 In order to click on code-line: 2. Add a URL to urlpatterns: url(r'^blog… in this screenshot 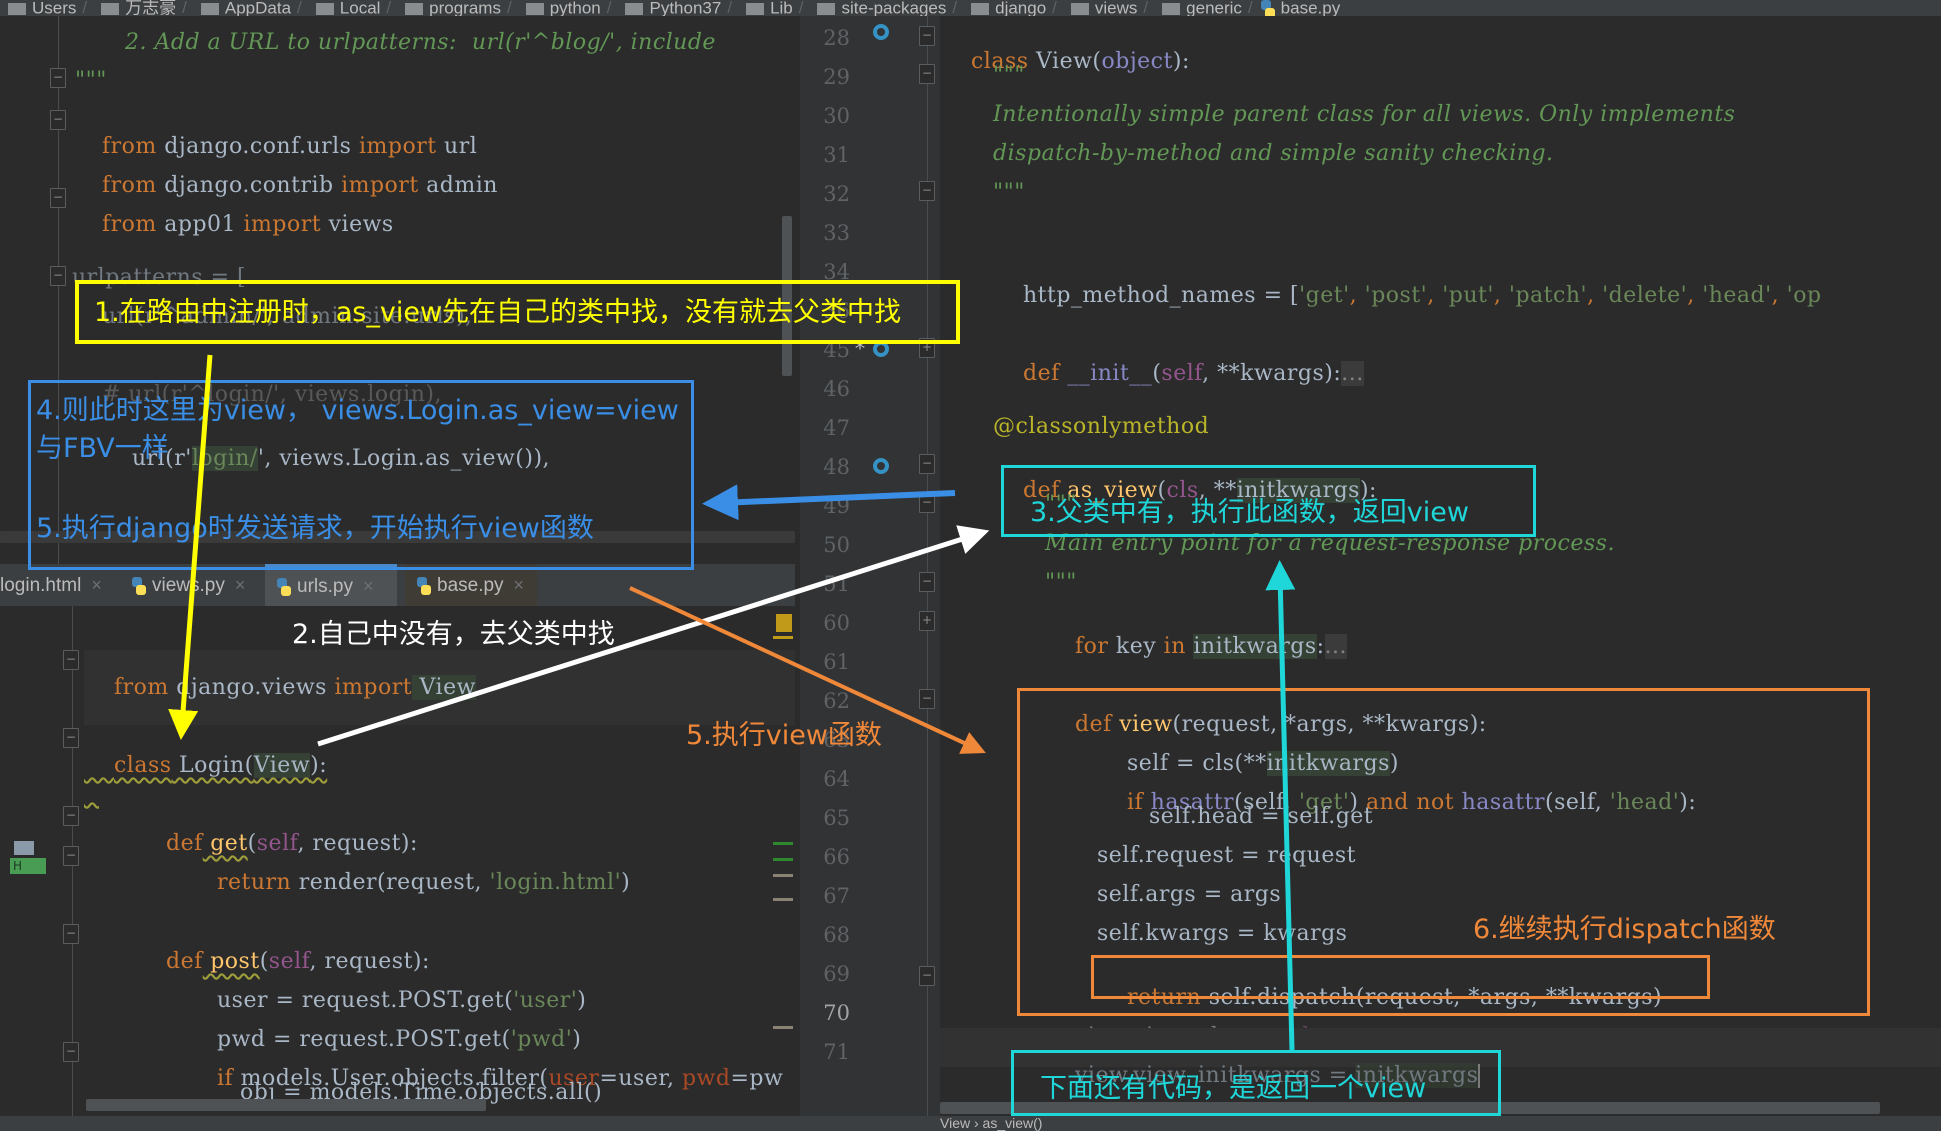, I will do `click(420, 42)`.